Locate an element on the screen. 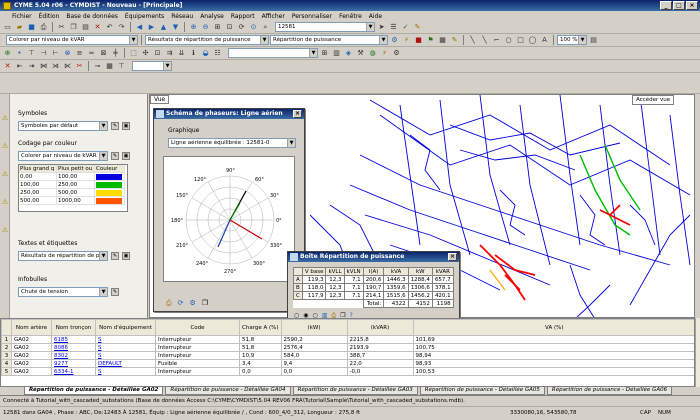 The height and width of the screenshot is (420, 700). report-combo: Répartition de puissance ▼ is located at coordinates (329, 40).